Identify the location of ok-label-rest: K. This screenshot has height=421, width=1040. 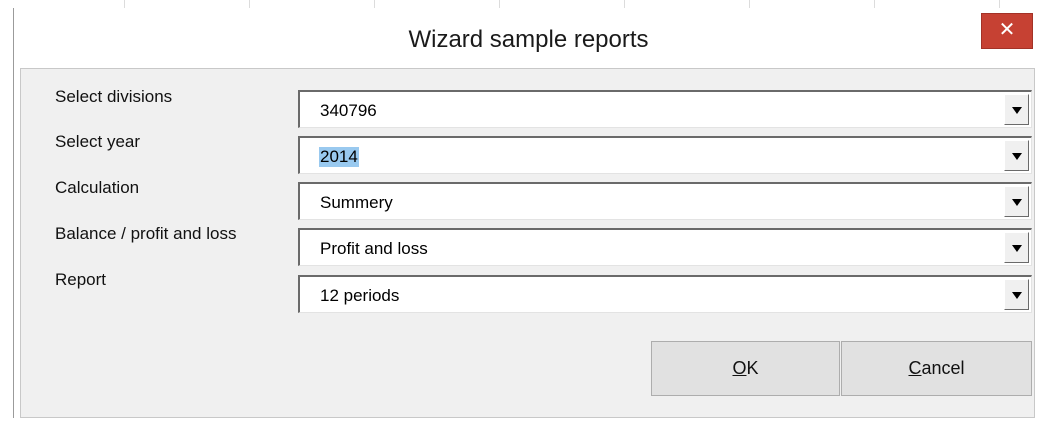
(752, 368).